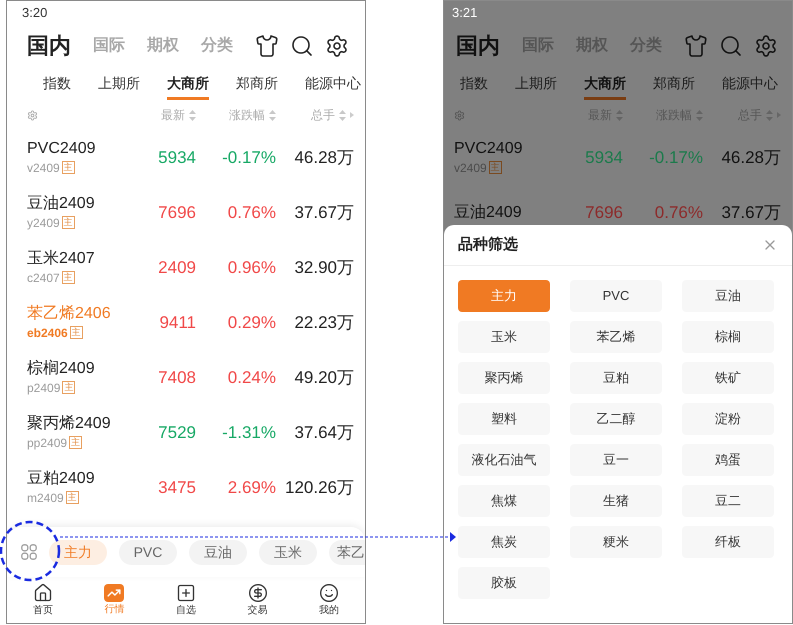 Image resolution: width=793 pixels, height=625 pixels. I want to click on quote-row: 苯乙烯2406 eb2406 主 9411 0.29% 22.23万, so click(186, 322).